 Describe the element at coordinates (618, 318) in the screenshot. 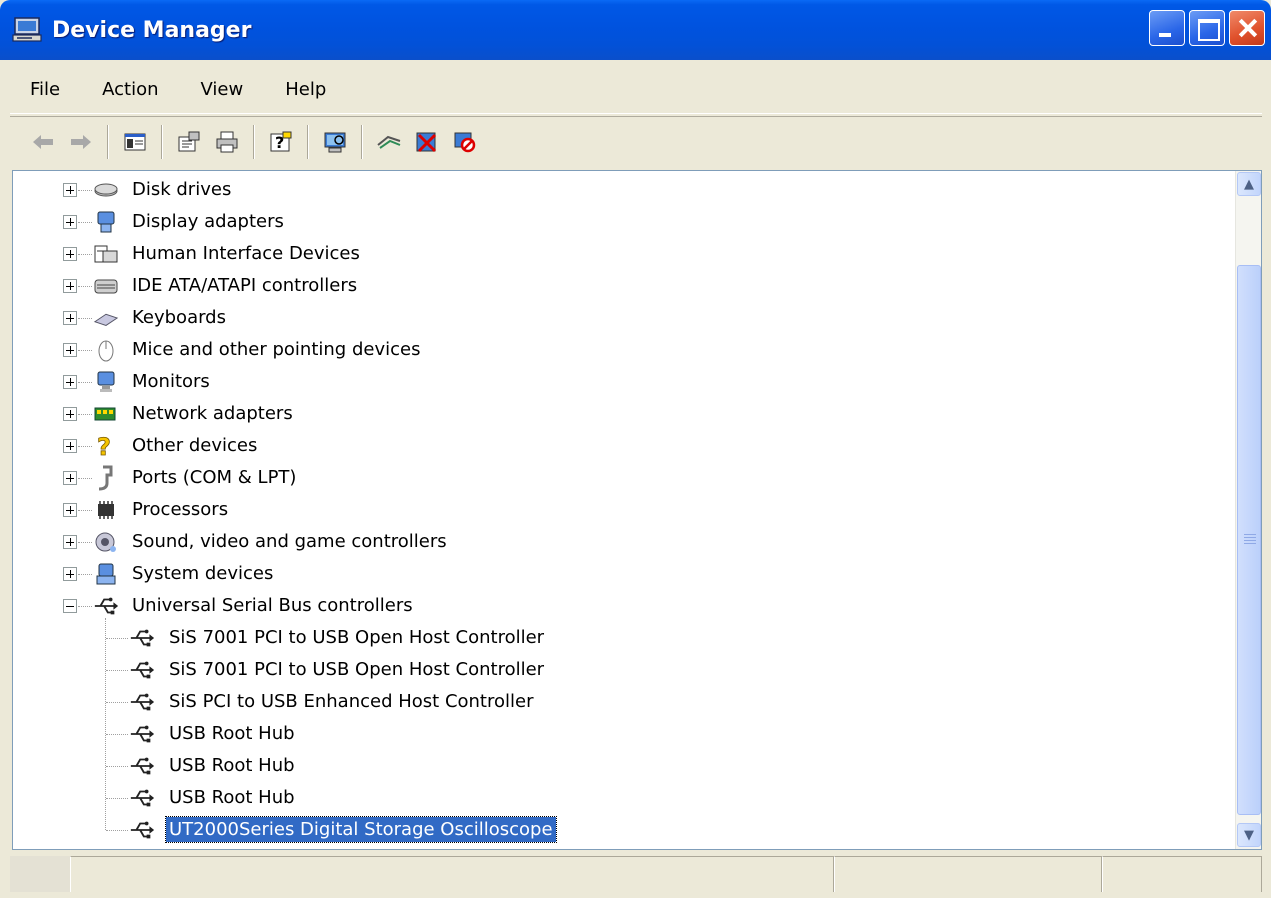

I see `tree-category: Keyboards` at that location.